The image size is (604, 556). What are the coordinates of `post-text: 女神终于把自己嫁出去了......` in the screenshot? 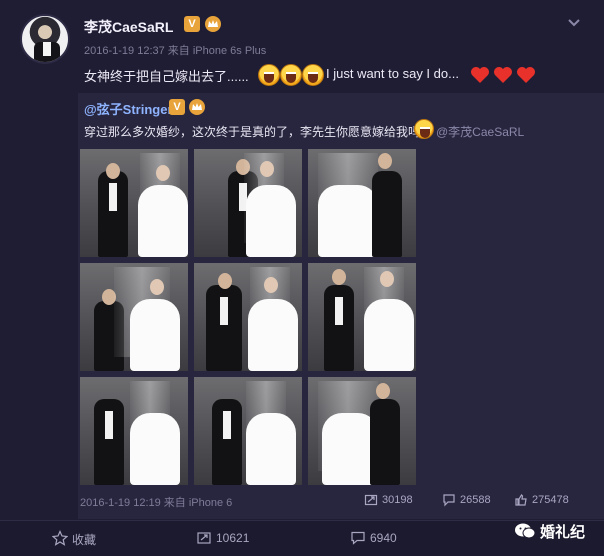 It's located at (166, 76).